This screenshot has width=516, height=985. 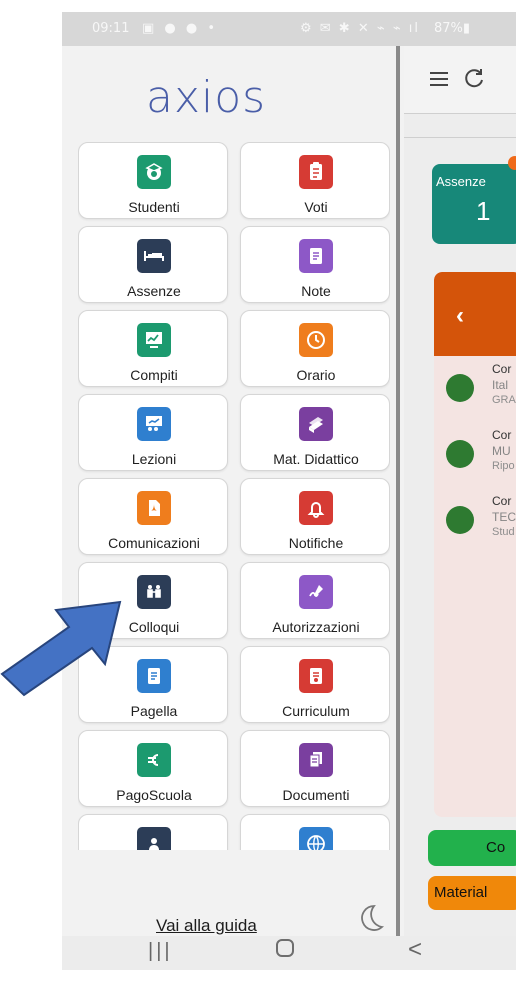 I want to click on menu-tile-notifiche: Notifiche, so click(x=315, y=516).